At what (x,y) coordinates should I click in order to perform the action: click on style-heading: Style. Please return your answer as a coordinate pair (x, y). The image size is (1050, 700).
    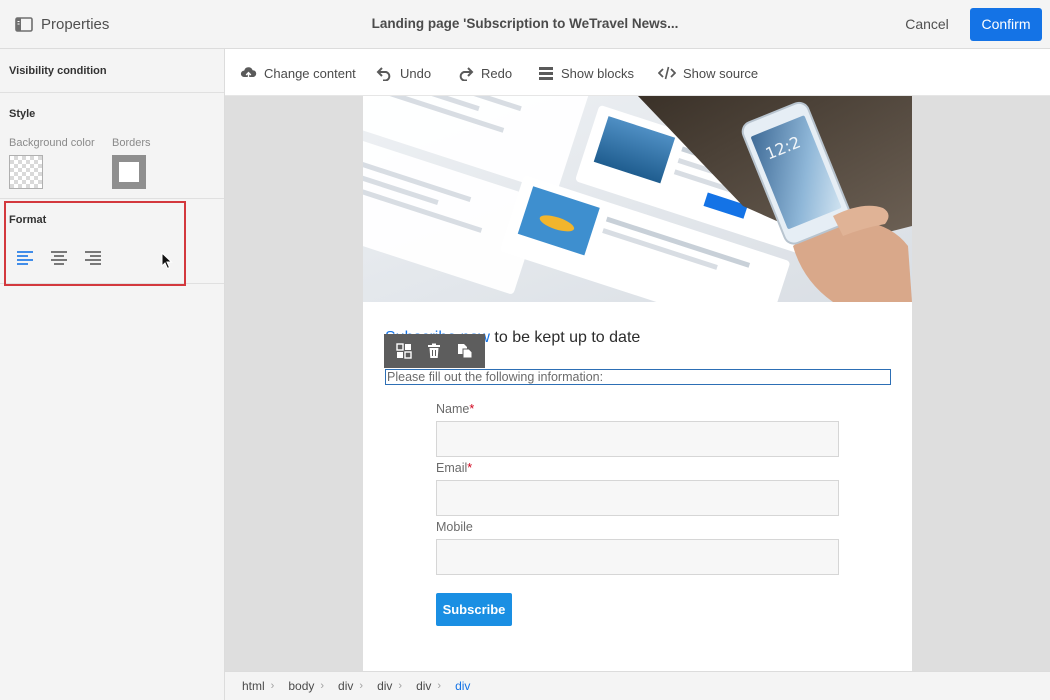
    Looking at the image, I should click on (22, 114).